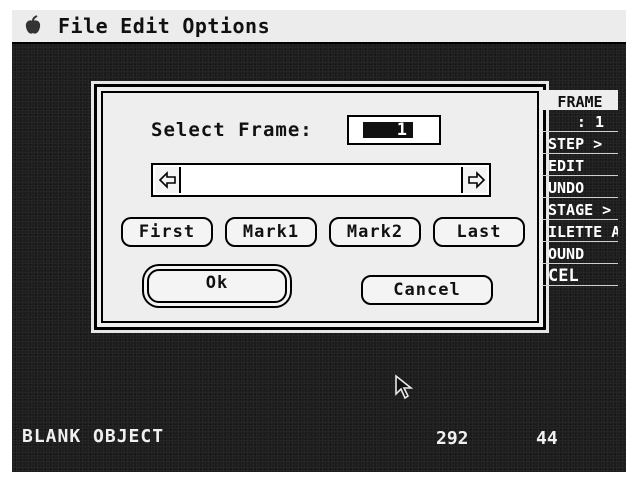  What do you see at coordinates (167, 232) in the screenshot?
I see `first-button: First` at bounding box center [167, 232].